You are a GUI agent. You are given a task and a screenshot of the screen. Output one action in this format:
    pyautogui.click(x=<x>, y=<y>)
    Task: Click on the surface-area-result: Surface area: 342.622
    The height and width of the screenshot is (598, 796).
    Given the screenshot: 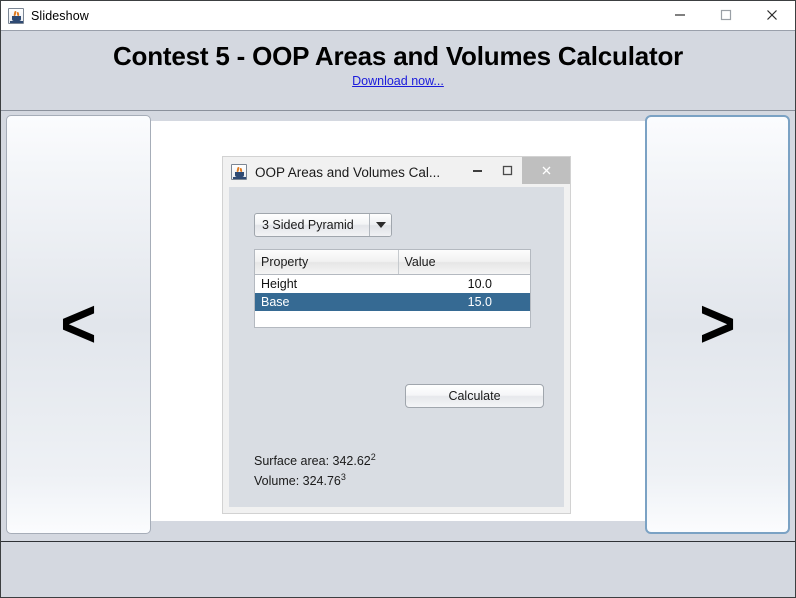 What is the action you would take?
    pyautogui.click(x=315, y=461)
    